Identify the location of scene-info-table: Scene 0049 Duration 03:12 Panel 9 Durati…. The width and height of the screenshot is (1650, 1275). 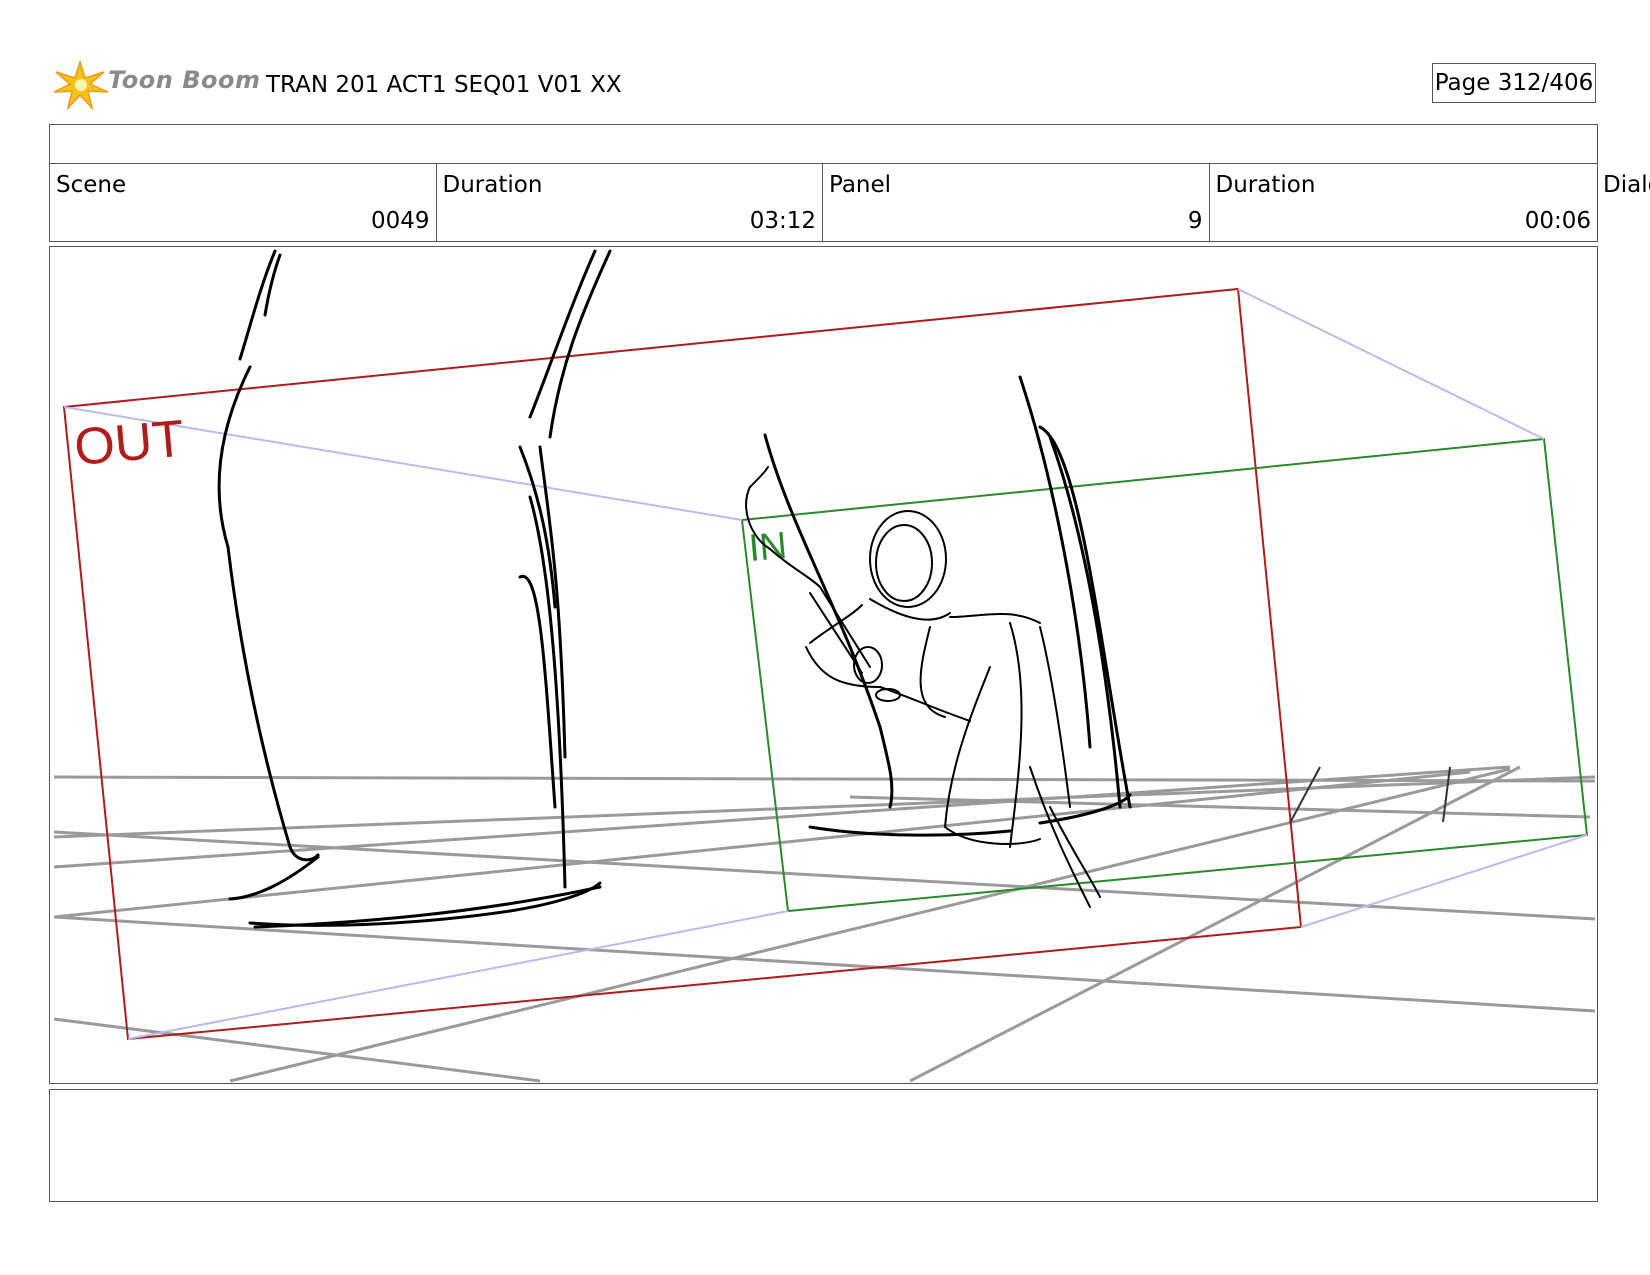
(823, 183).